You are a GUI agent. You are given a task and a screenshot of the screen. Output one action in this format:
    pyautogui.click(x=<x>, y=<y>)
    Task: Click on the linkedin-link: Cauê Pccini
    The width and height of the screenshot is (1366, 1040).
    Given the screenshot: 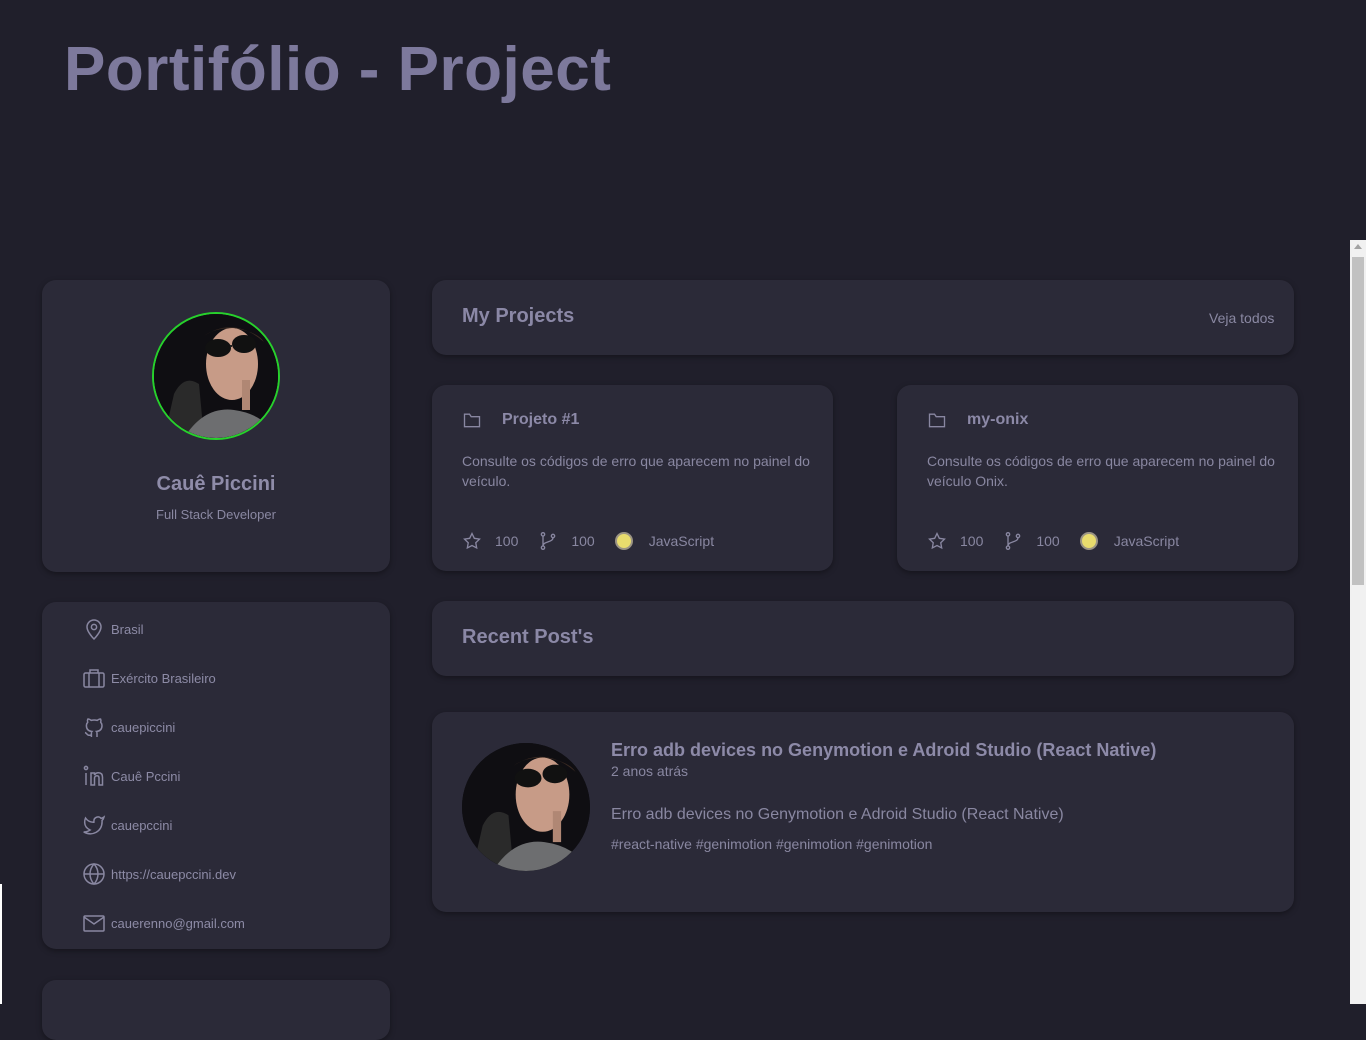 What is the action you would take?
    pyautogui.click(x=145, y=776)
    